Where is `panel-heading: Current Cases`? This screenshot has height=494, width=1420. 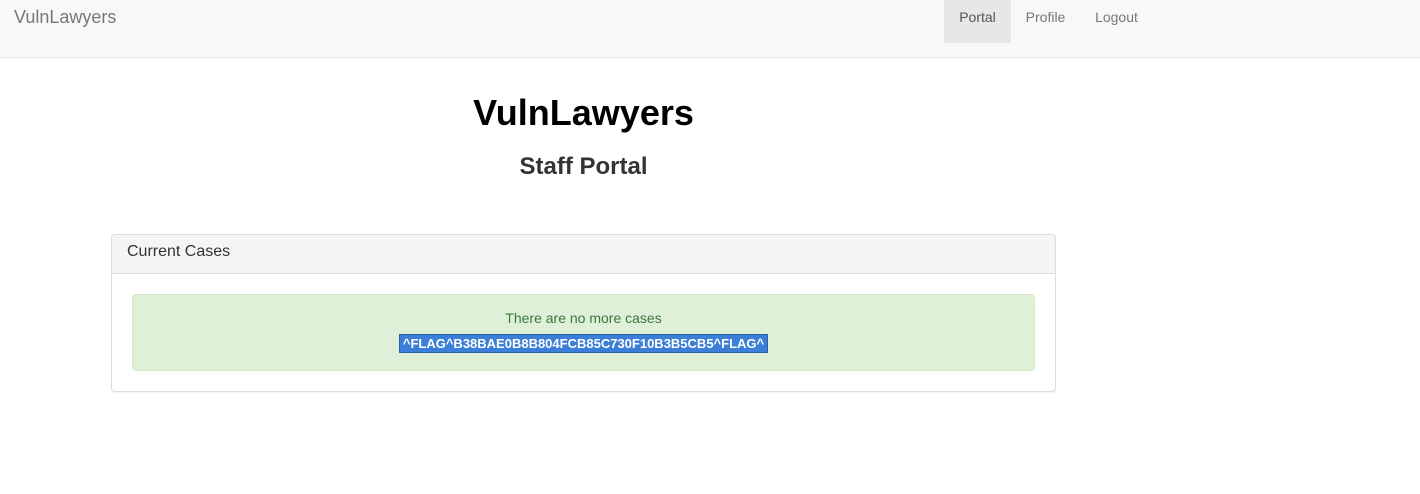 panel-heading: Current Cases is located at coordinates (583, 254).